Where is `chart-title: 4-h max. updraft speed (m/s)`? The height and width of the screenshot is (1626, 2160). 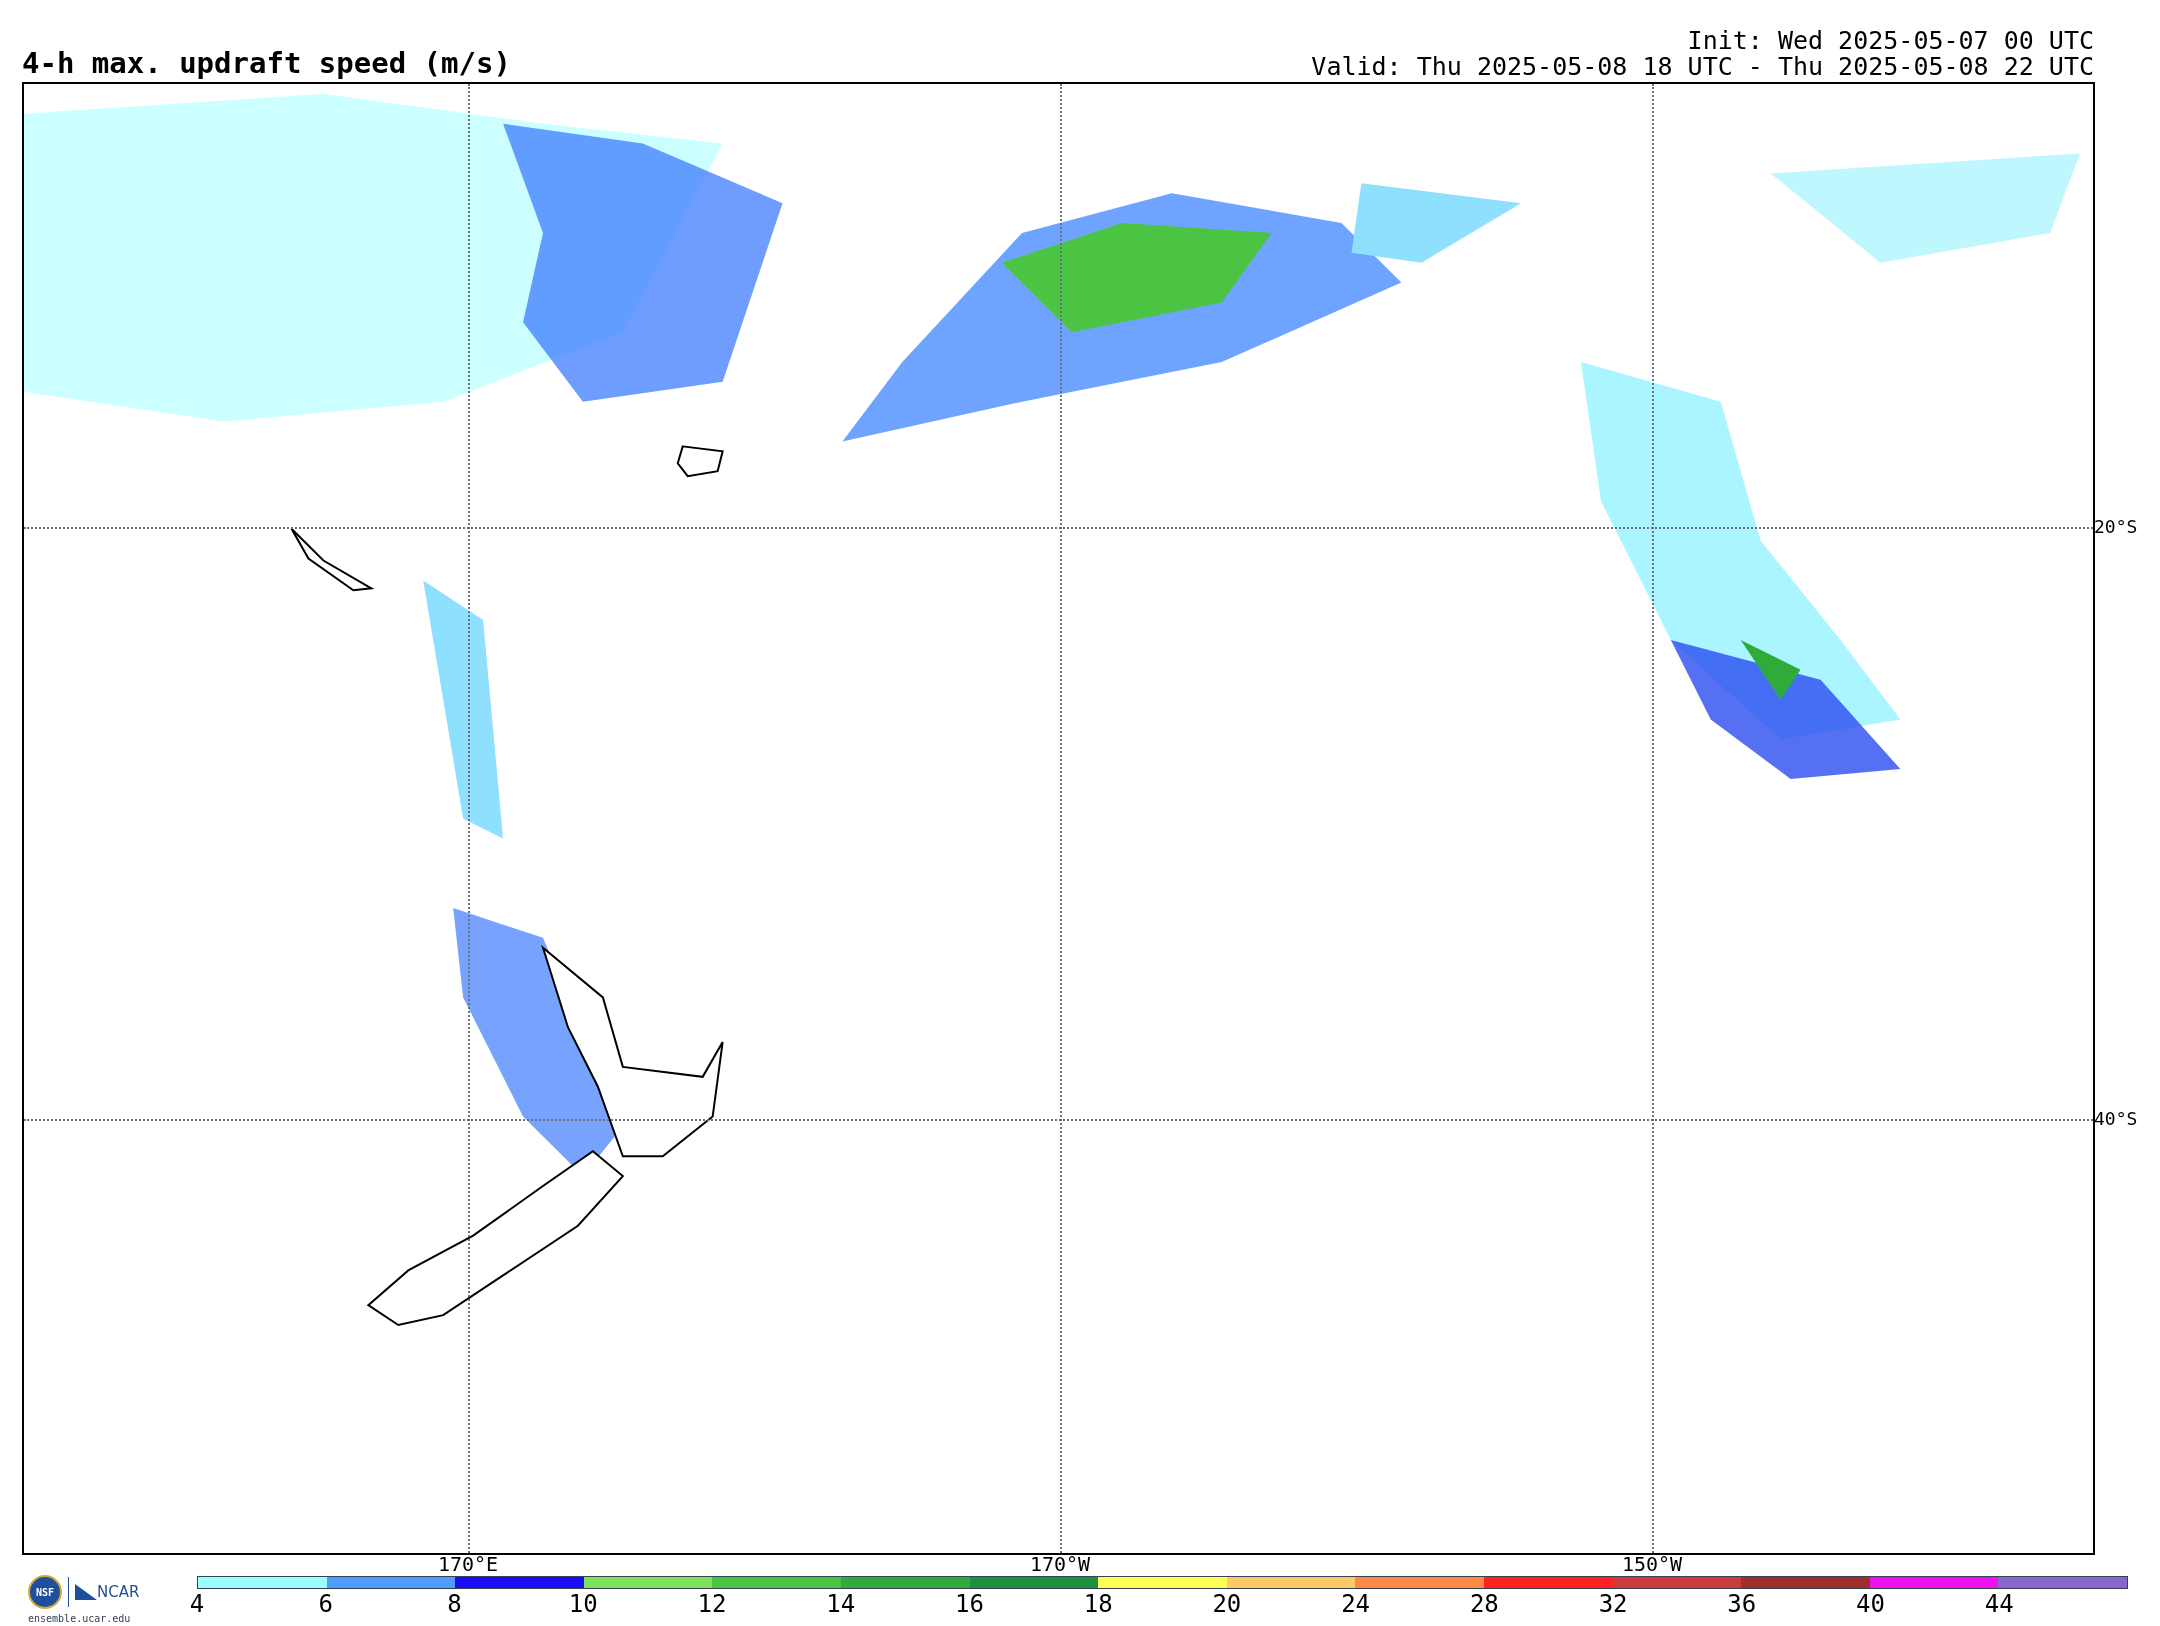
chart-title: 4-h max. updraft speed (m/s) is located at coordinates (266, 65).